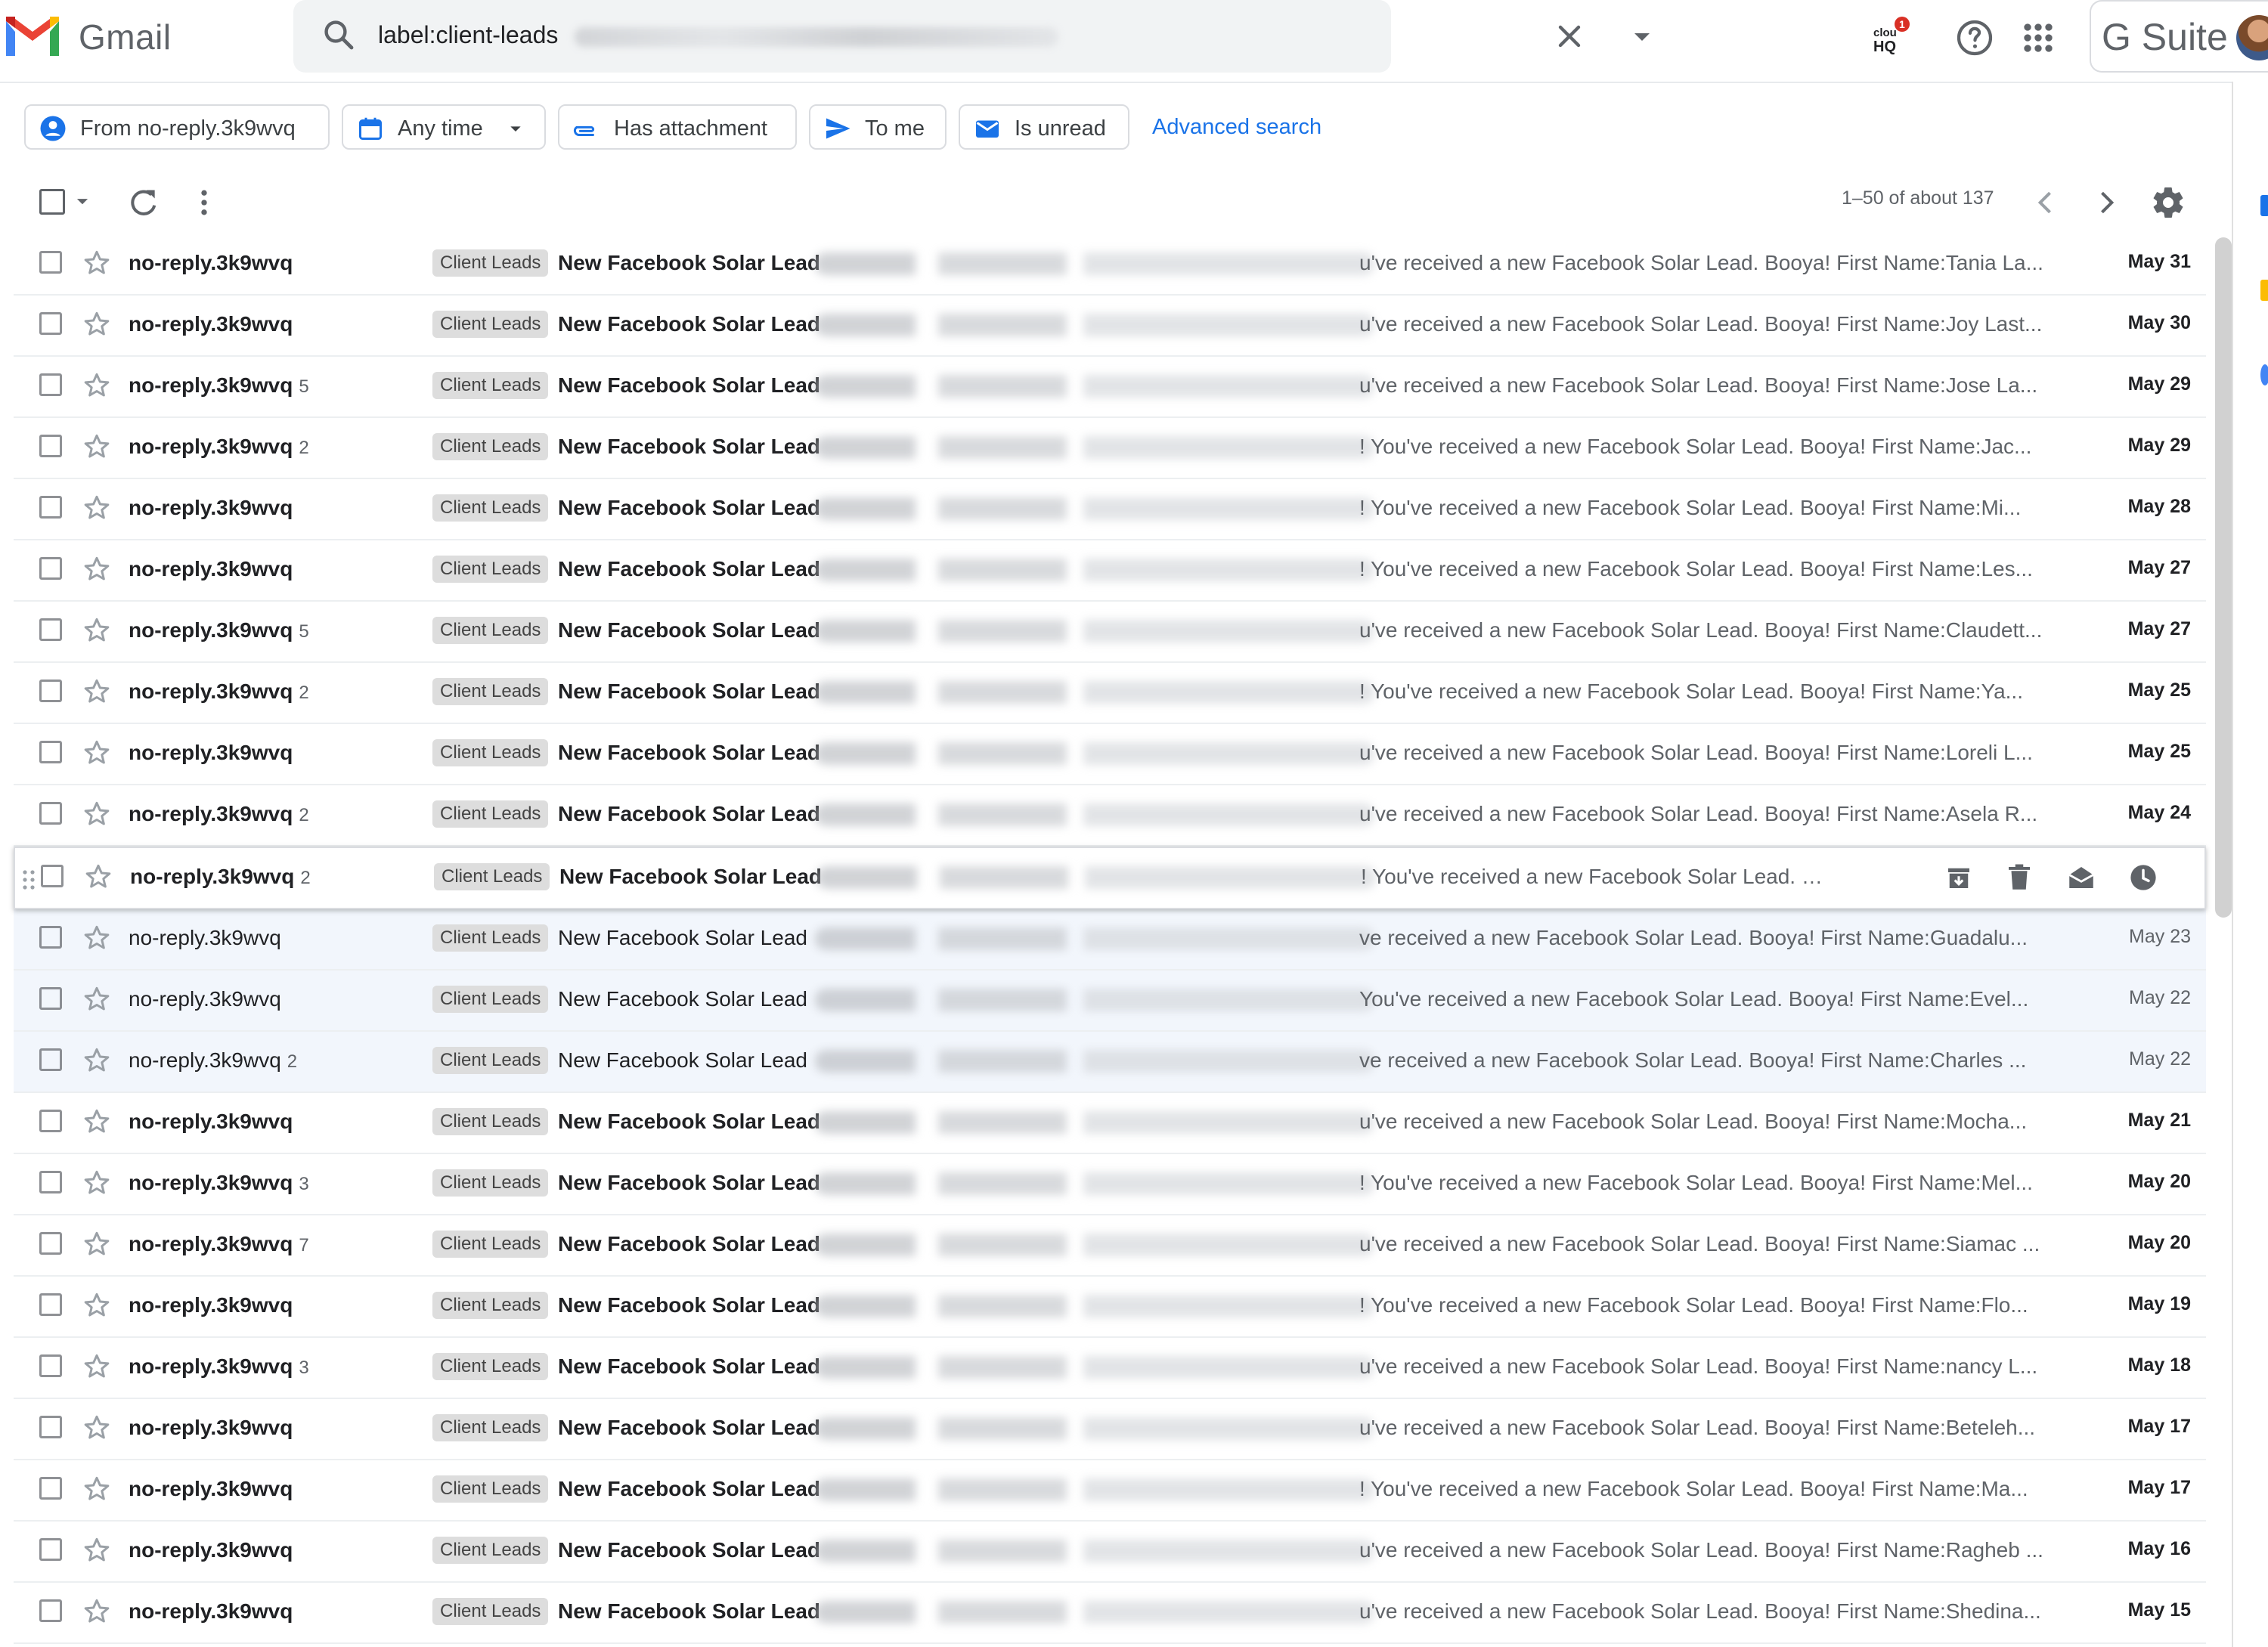 The width and height of the screenshot is (2268, 1647). I want to click on more-vert-icon, so click(204, 202).